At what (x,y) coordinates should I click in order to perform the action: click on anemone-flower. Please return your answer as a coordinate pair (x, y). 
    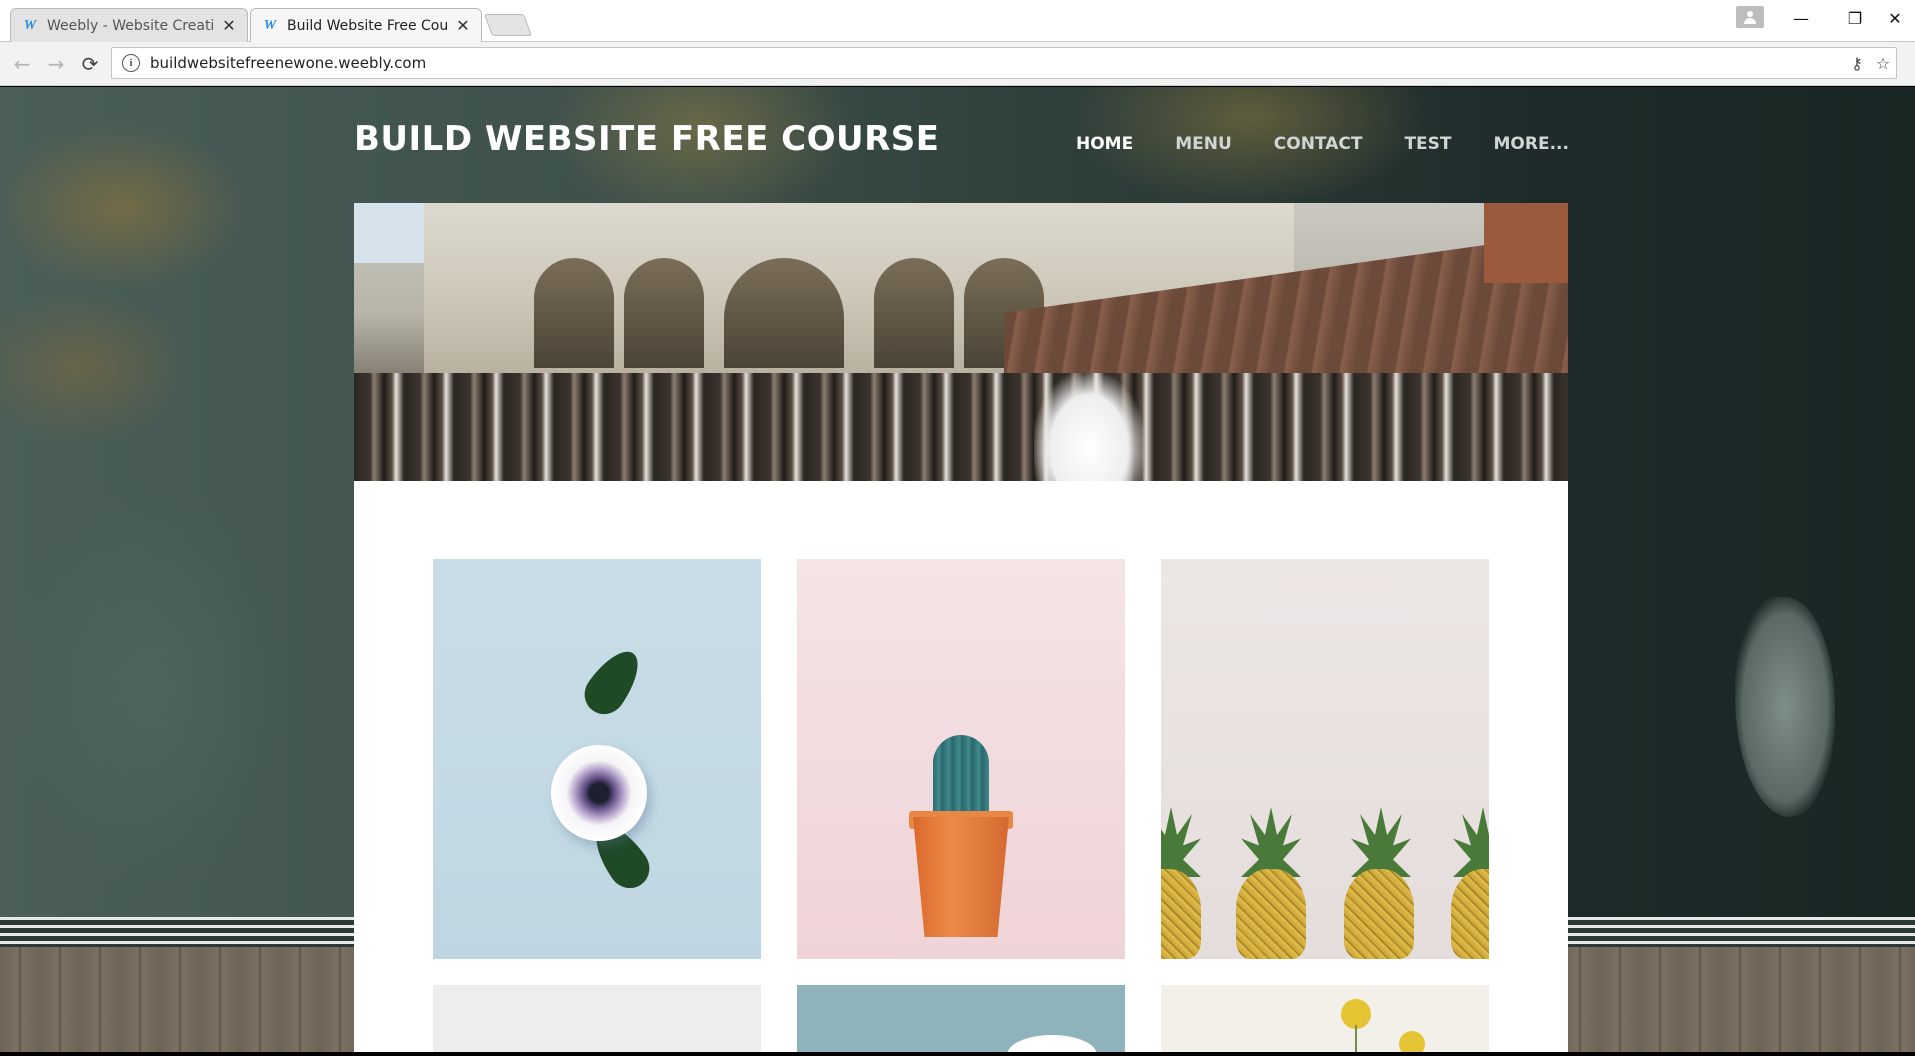
    Looking at the image, I should click on (599, 793).